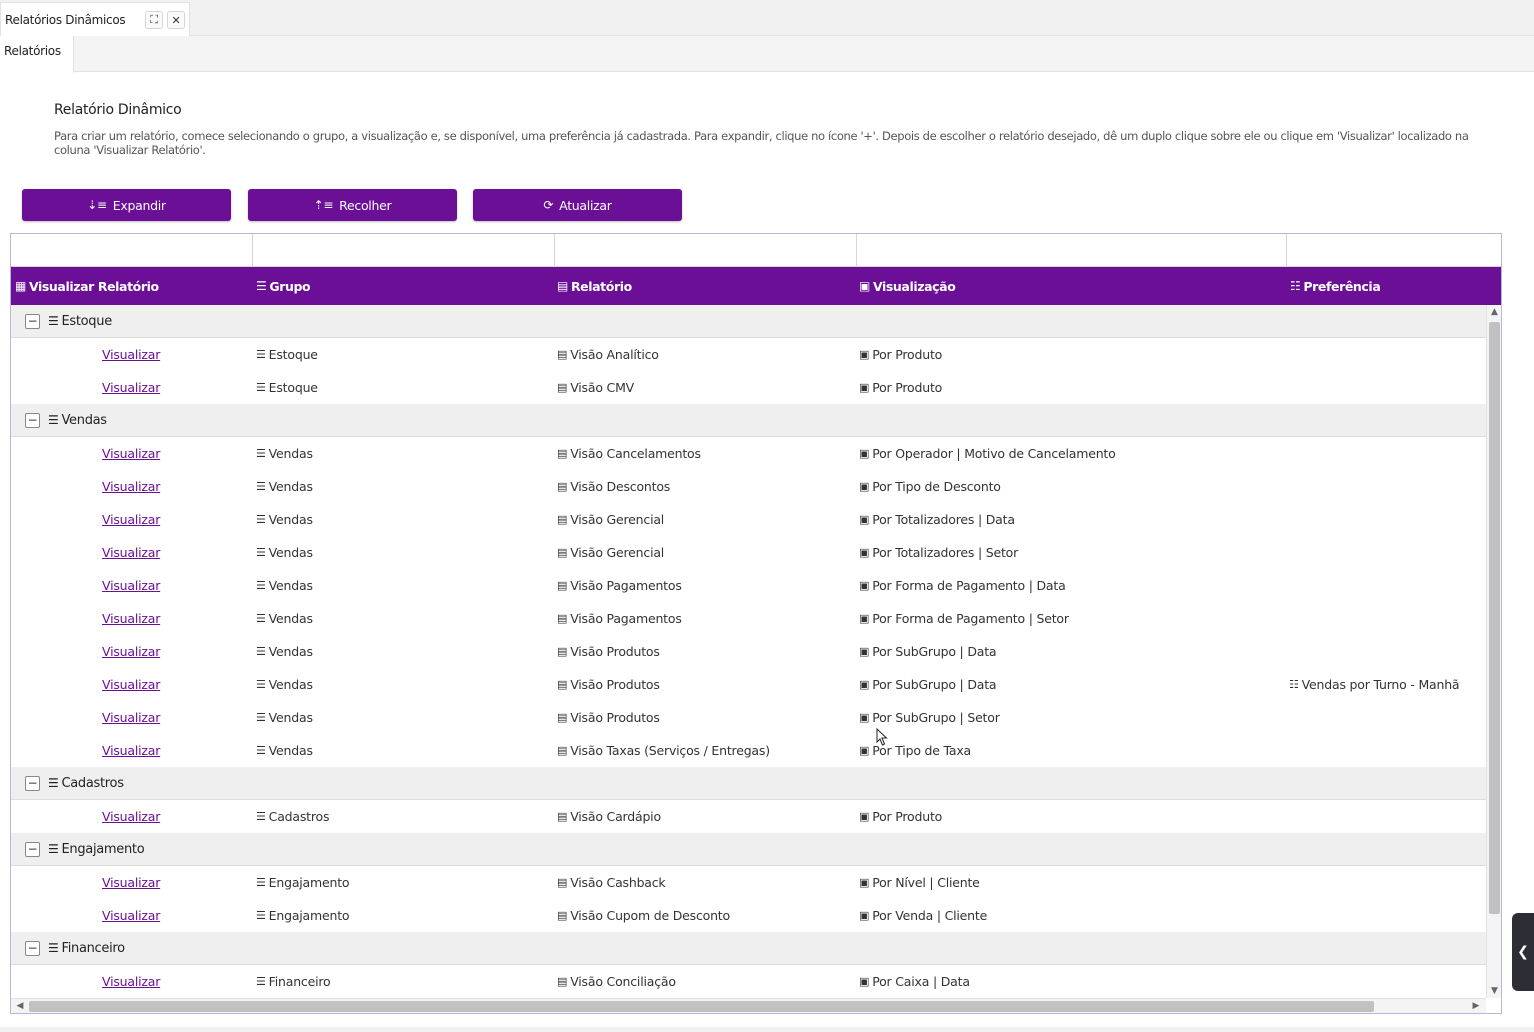 The image size is (1534, 1032). Describe the element at coordinates (1523, 952) in the screenshot. I see `side-panel-toggle: ❮` at that location.